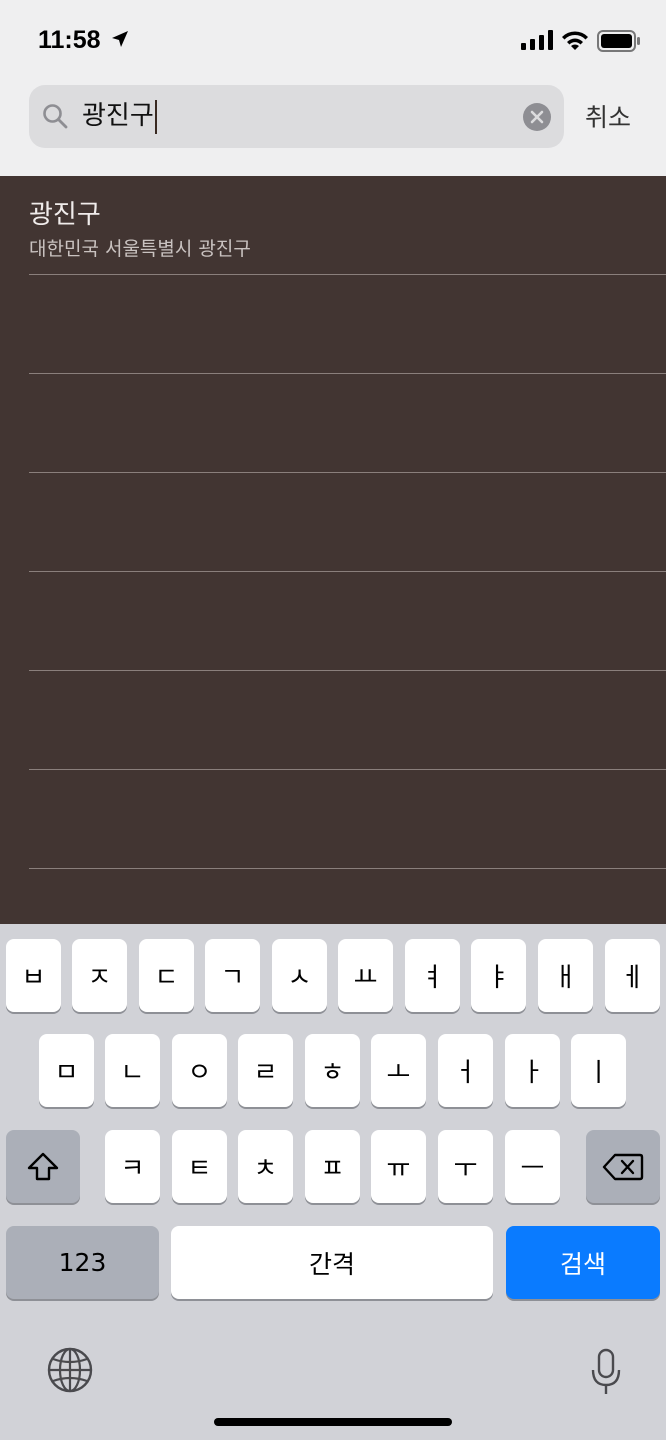 This screenshot has height=1440, width=666. What do you see at coordinates (296, 116) in the screenshot?
I see `search-field: 광진구` at bounding box center [296, 116].